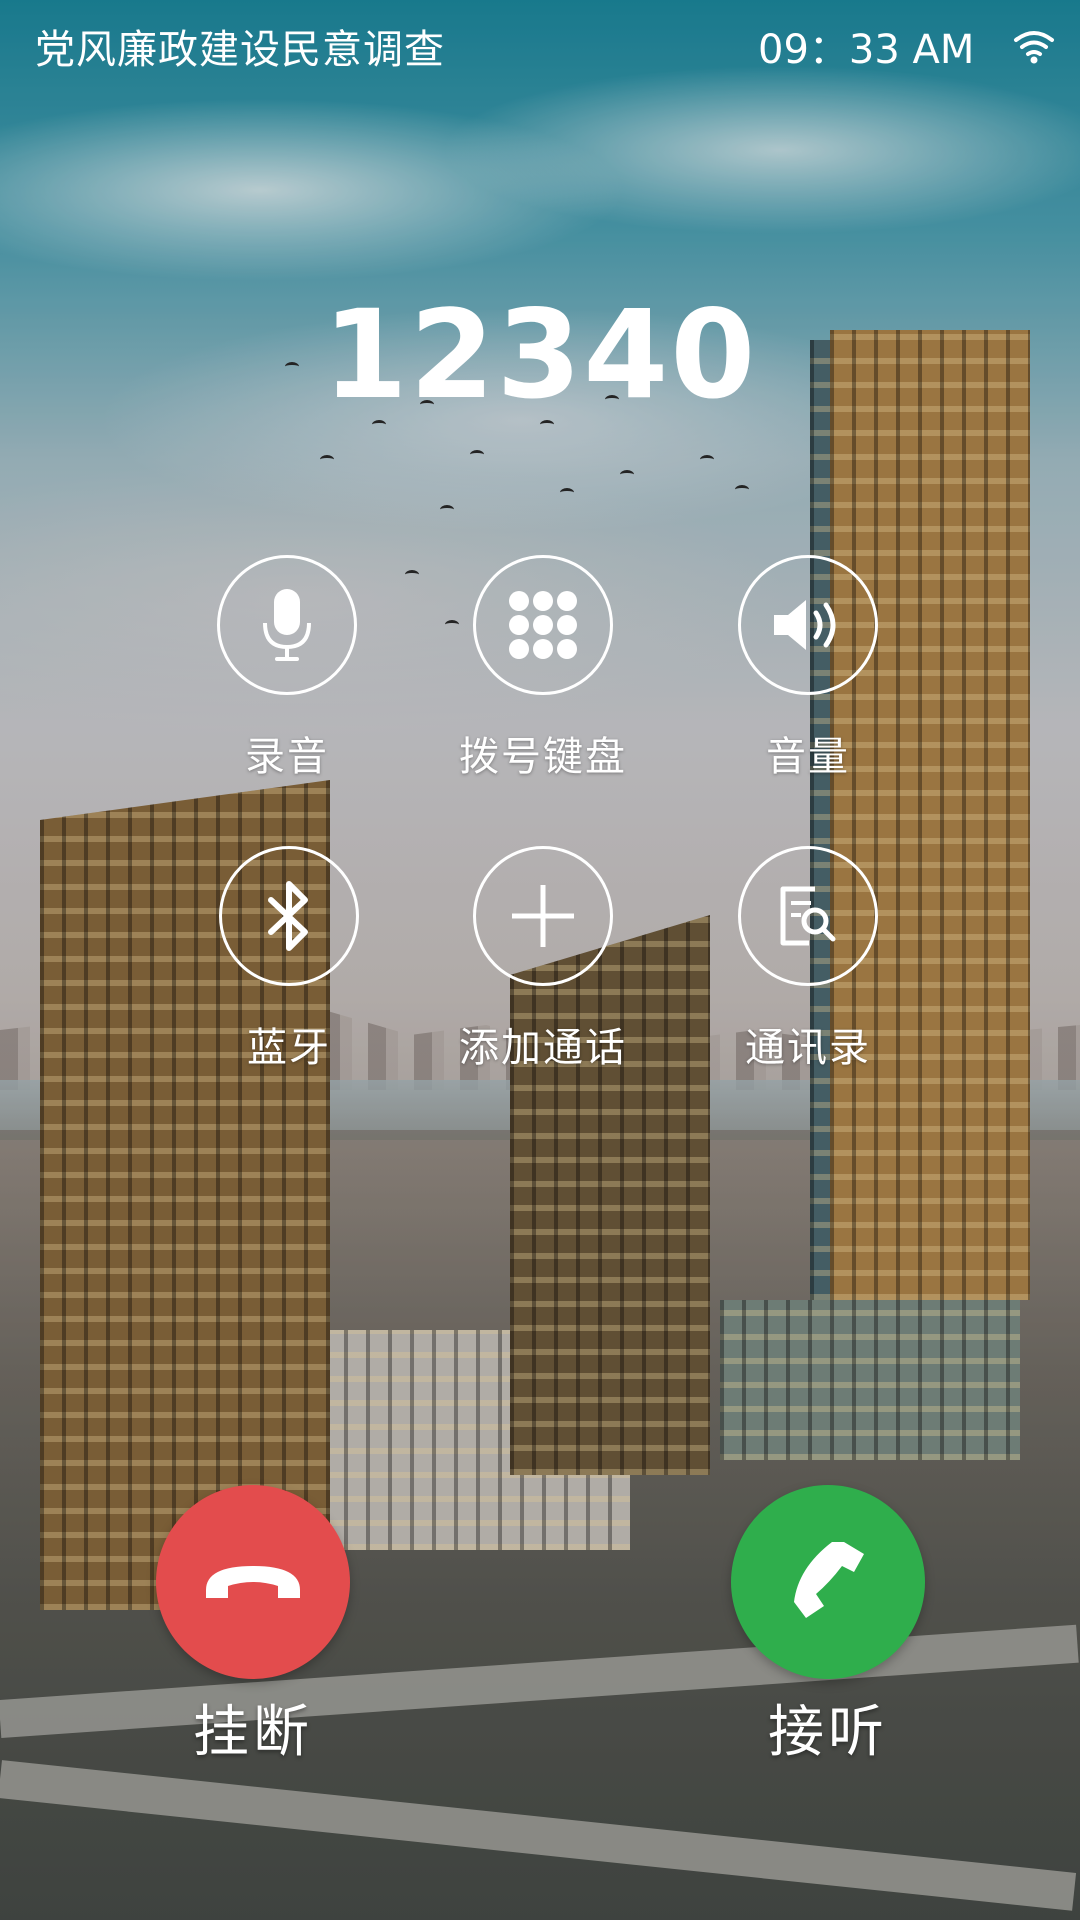 The height and width of the screenshot is (1920, 1080). I want to click on bluetooth-button: 蓝牙, so click(289, 959).